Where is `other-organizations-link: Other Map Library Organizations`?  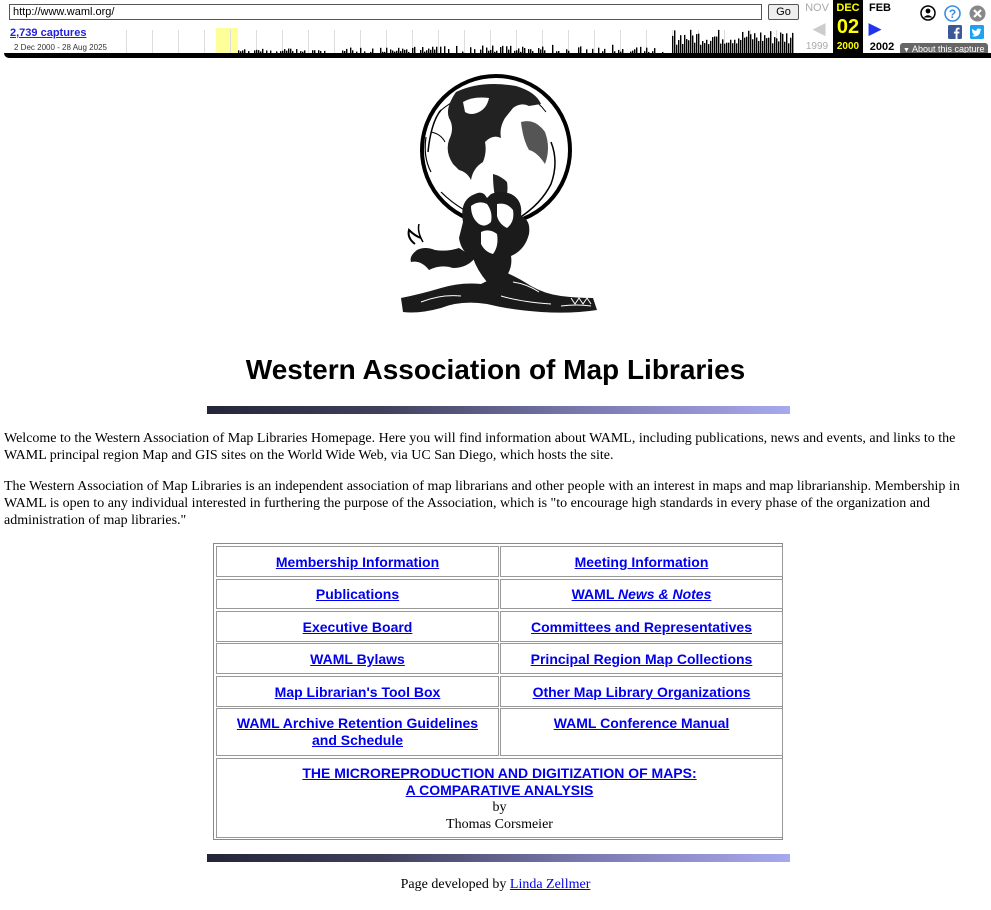 other-organizations-link: Other Map Library Organizations is located at coordinates (642, 692).